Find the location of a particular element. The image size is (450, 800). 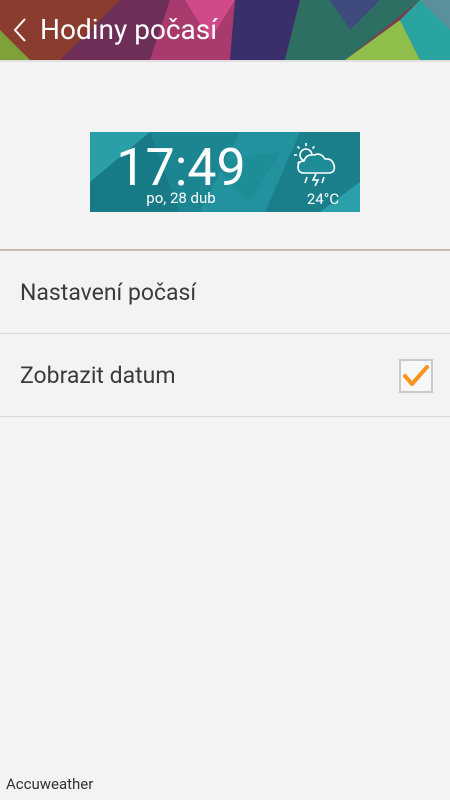

widget-date: po, 28 dub is located at coordinates (181, 198).